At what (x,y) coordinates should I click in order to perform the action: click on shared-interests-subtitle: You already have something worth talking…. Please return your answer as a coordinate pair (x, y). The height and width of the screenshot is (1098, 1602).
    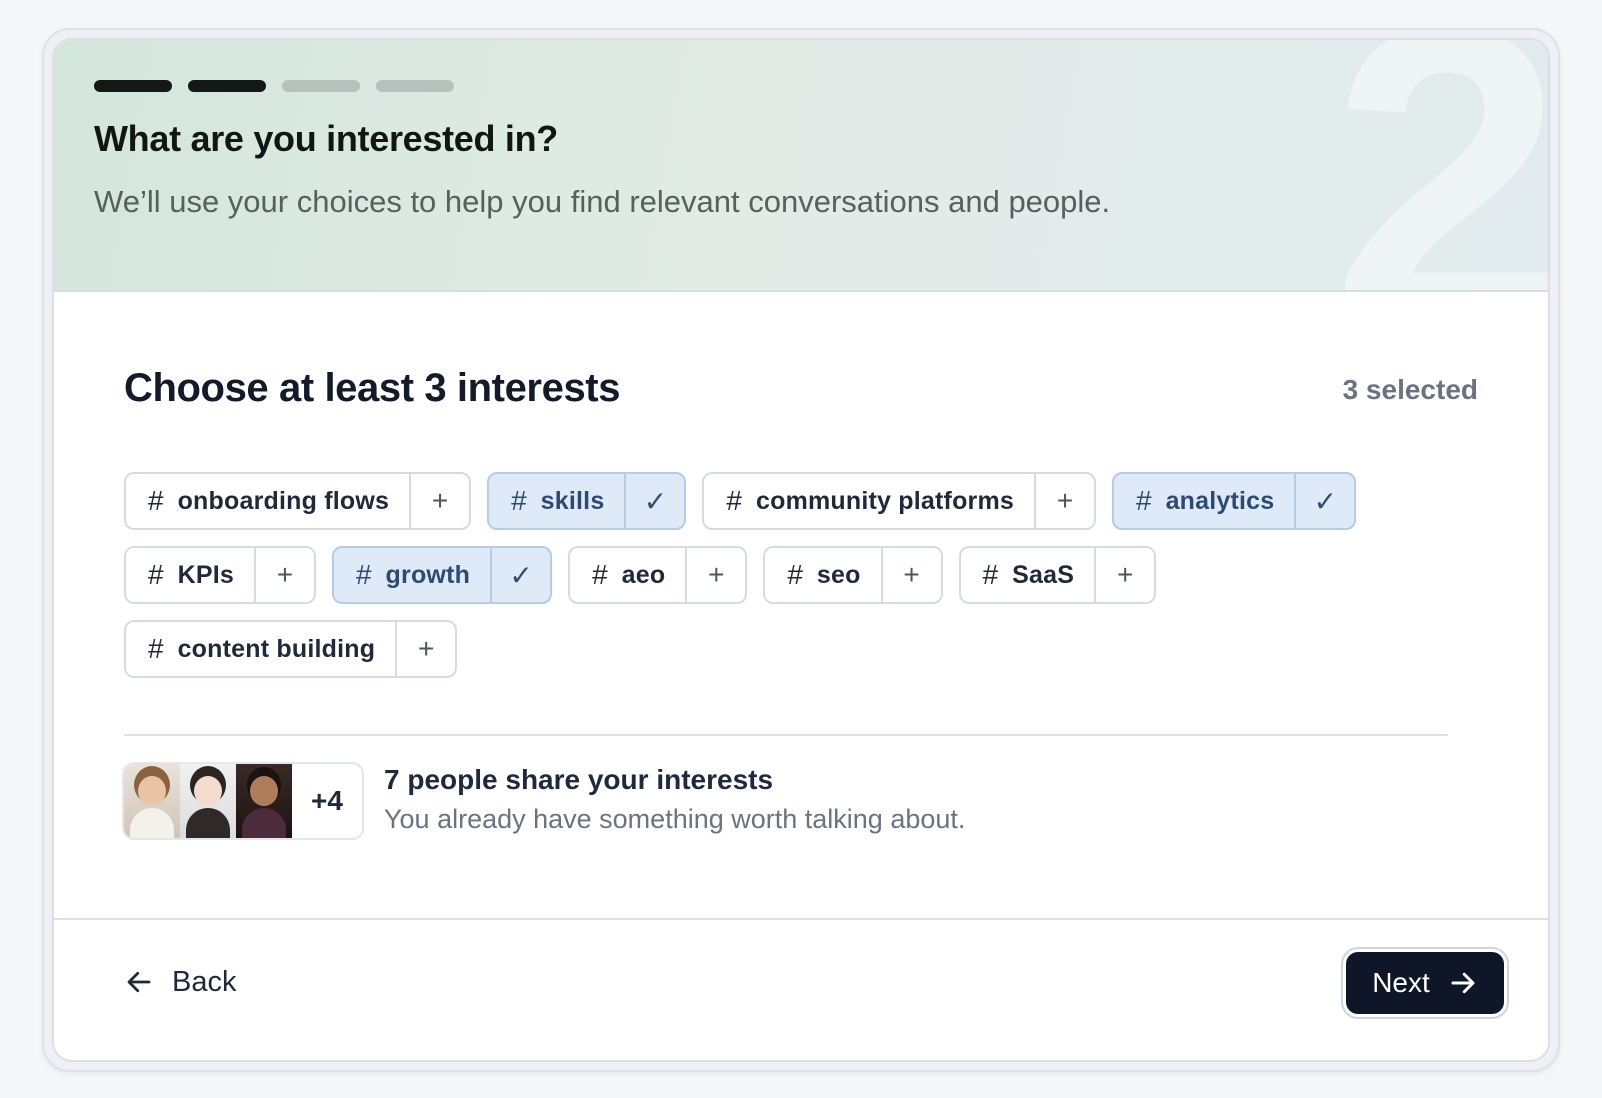
    Looking at the image, I should click on (675, 819).